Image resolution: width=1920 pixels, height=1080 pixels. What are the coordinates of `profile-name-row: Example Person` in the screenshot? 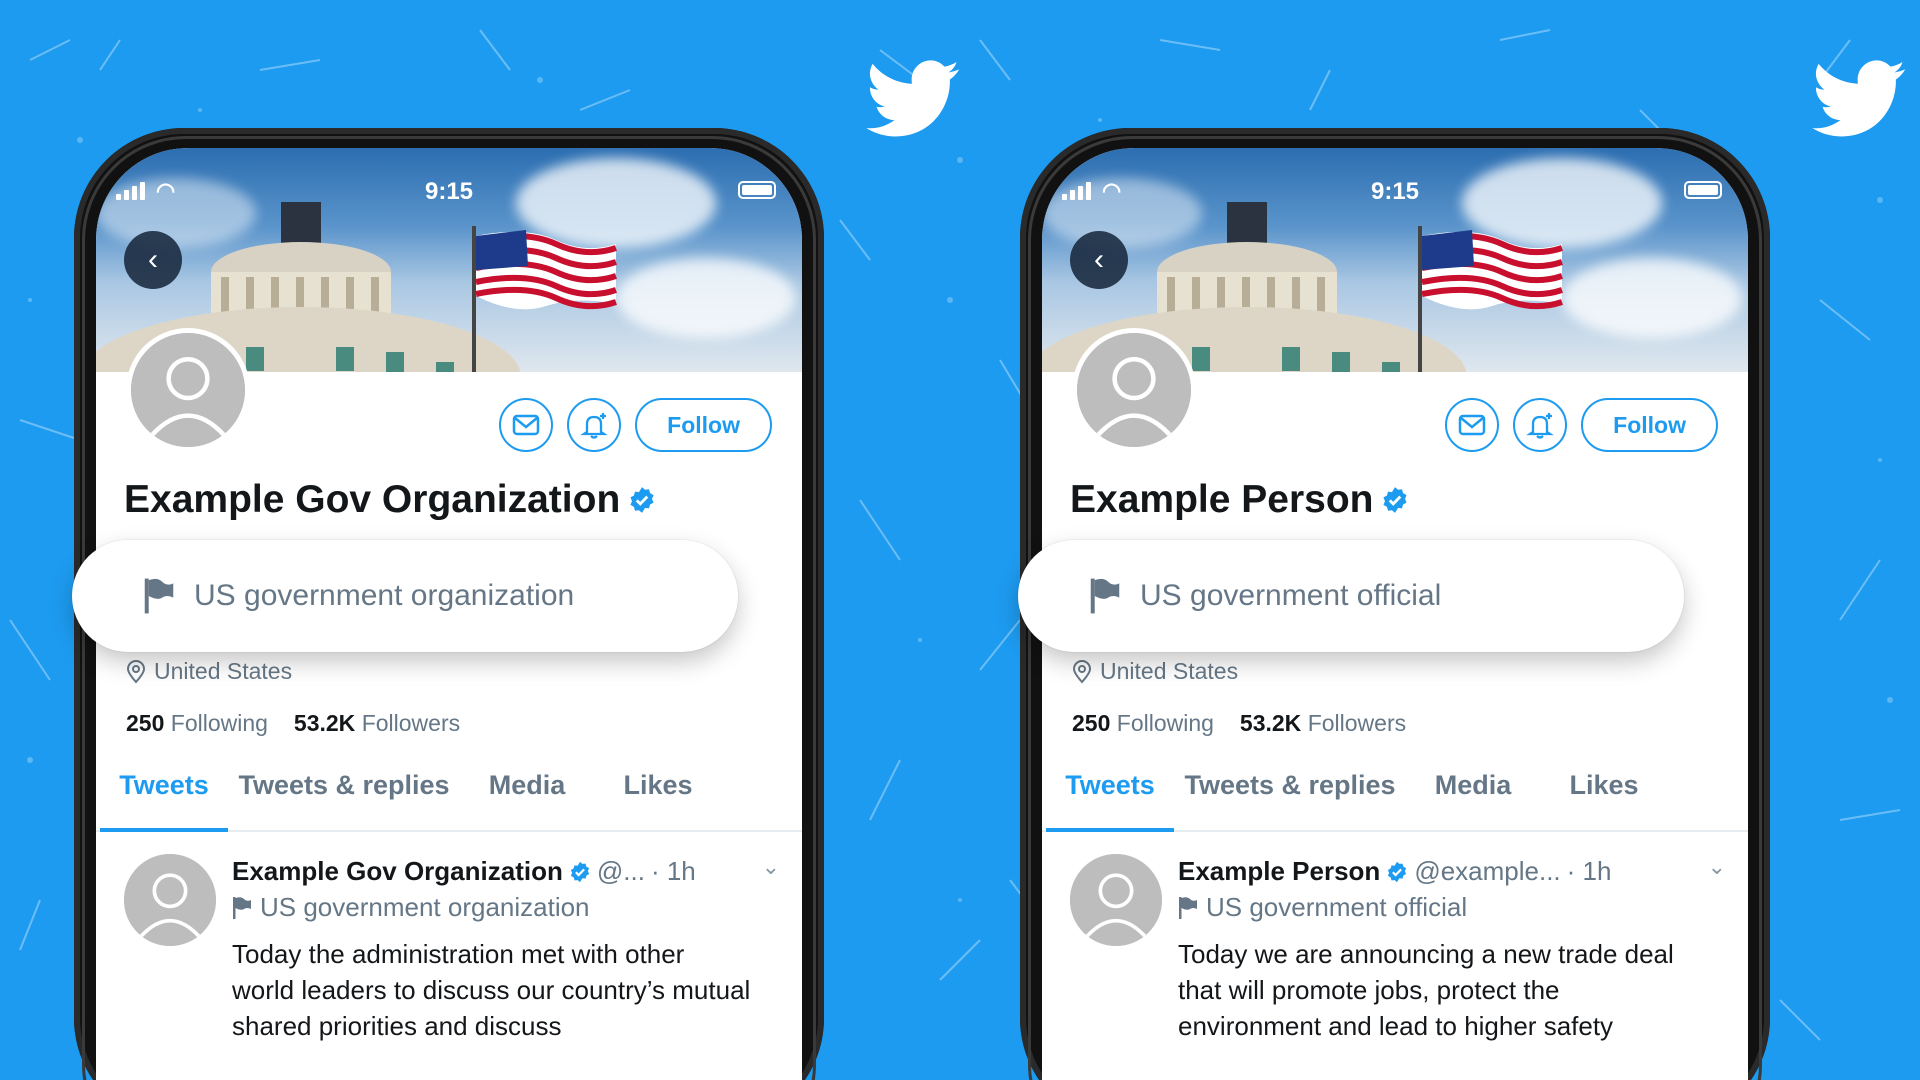 It's located at (1239, 500).